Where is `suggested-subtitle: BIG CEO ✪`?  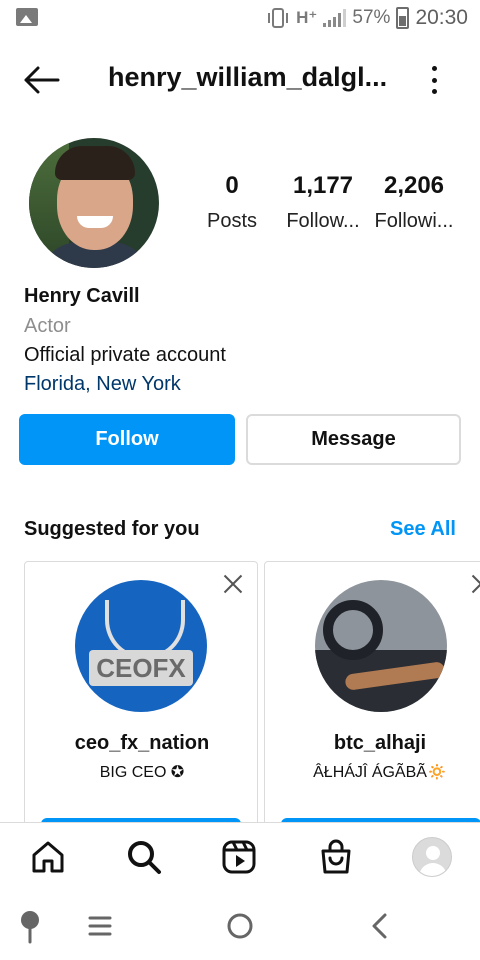
suggested-subtitle: BIG CEO ✪ is located at coordinates (142, 772).